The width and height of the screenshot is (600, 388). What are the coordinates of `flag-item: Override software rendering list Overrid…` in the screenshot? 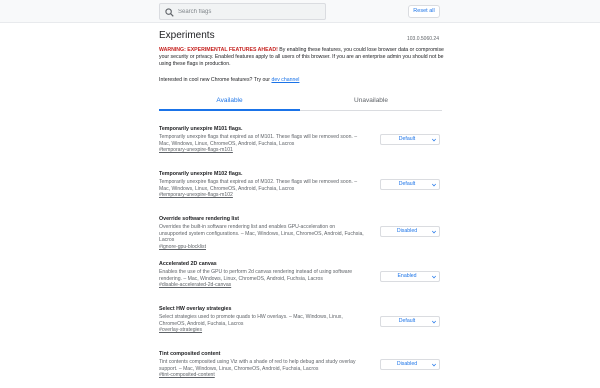 It's located at (300, 238).